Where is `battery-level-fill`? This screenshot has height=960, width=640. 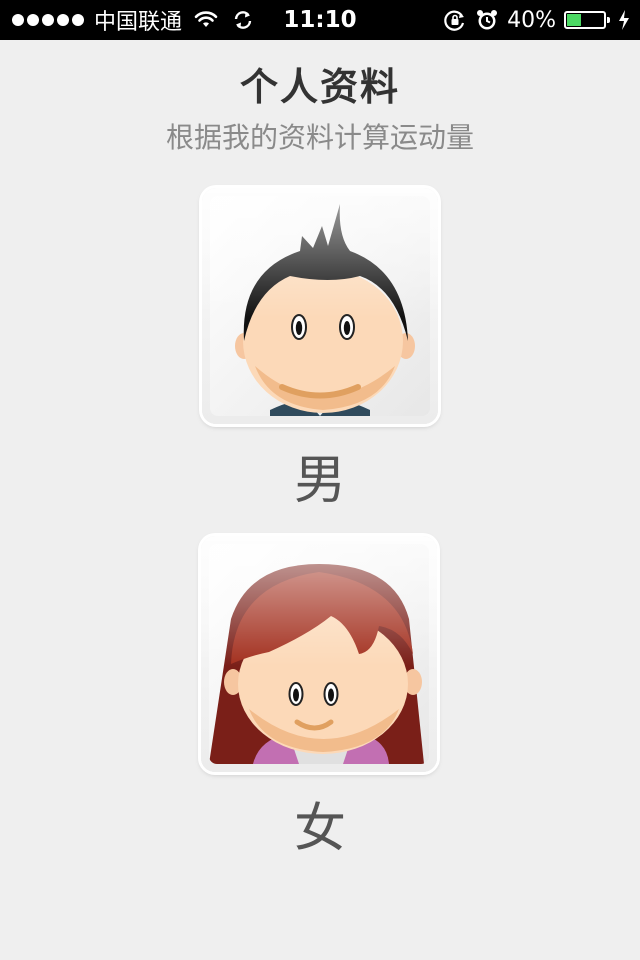 battery-level-fill is located at coordinates (574, 20).